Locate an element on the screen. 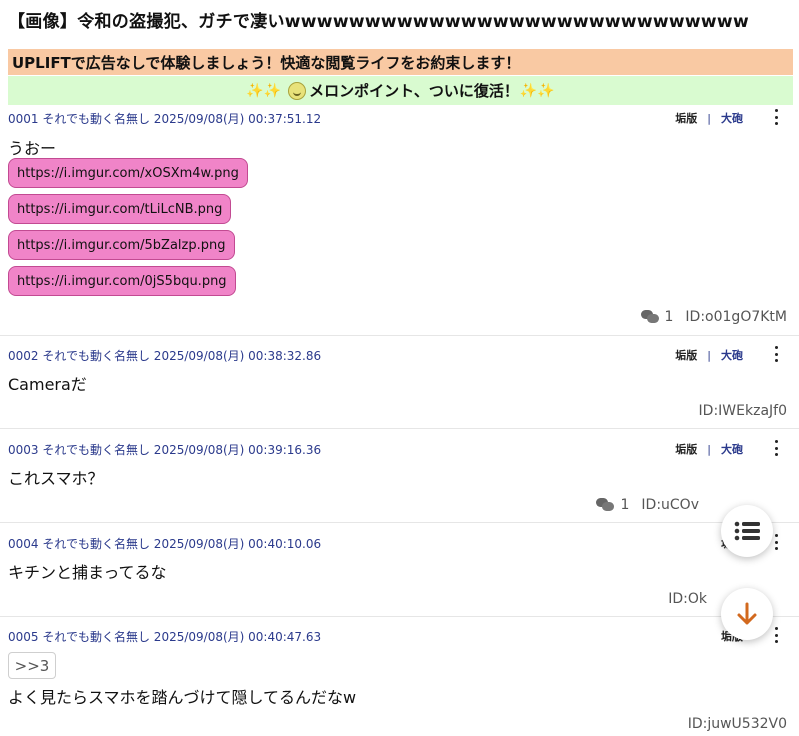  post-footer: 1 ID:uCOv is located at coordinates (647, 505).